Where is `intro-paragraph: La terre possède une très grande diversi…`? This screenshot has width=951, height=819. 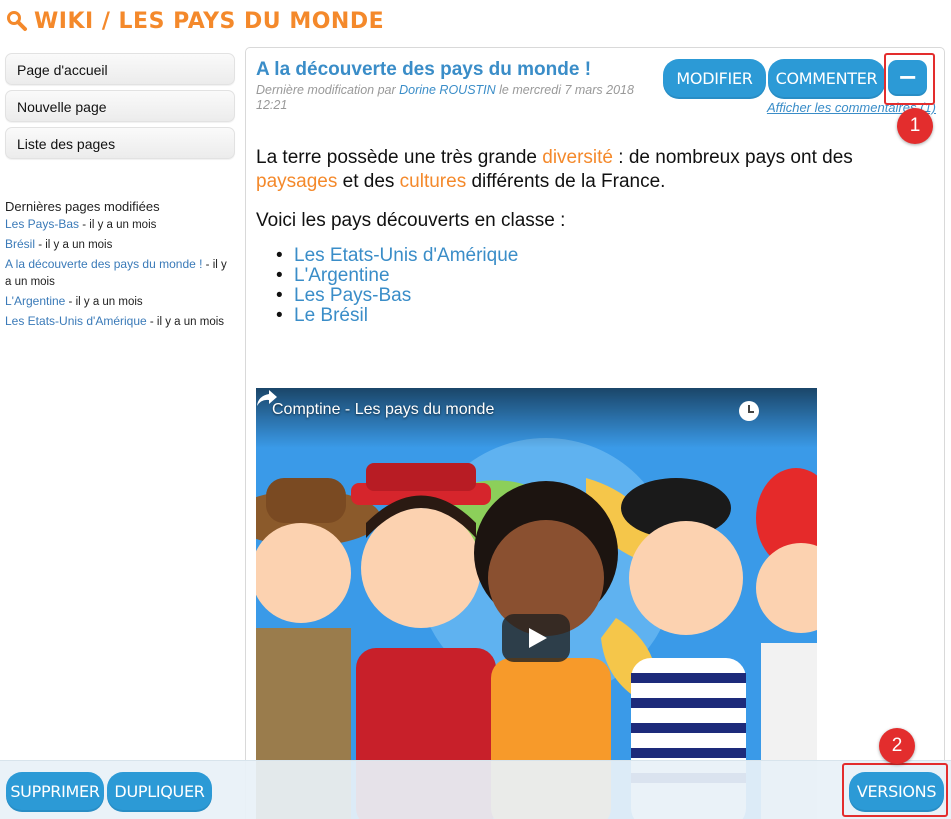
intro-paragraph: La terre possède une très grande diversi… is located at coordinates (571, 170).